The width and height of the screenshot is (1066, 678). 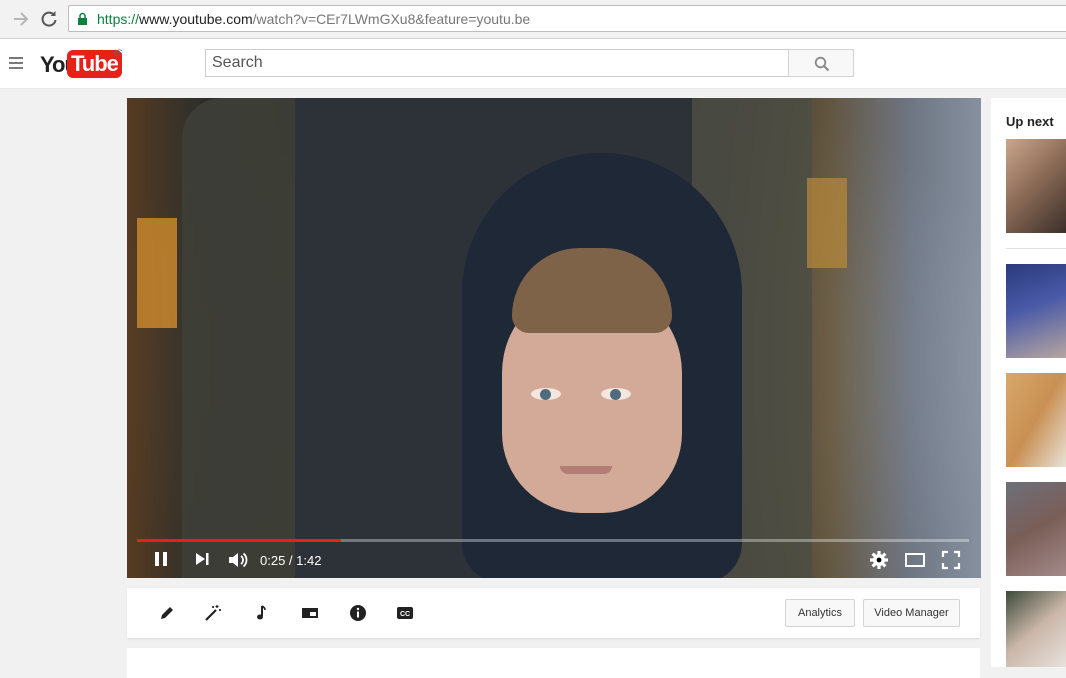 I want to click on video-scene-window, so click(x=157, y=273).